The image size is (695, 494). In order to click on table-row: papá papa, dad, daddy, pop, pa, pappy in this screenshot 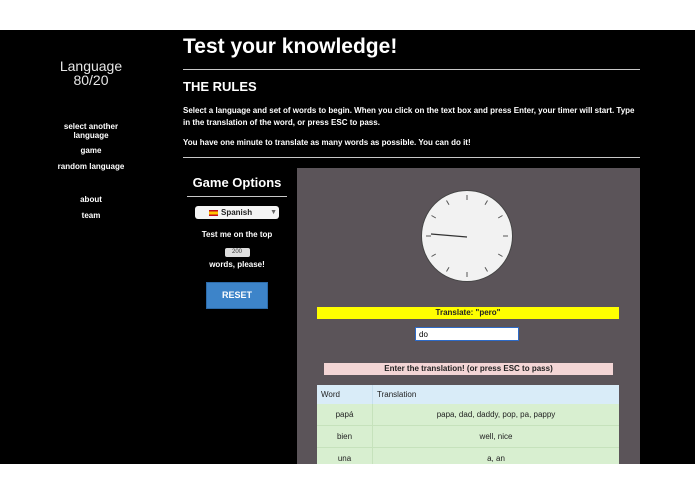, I will do `click(468, 415)`.